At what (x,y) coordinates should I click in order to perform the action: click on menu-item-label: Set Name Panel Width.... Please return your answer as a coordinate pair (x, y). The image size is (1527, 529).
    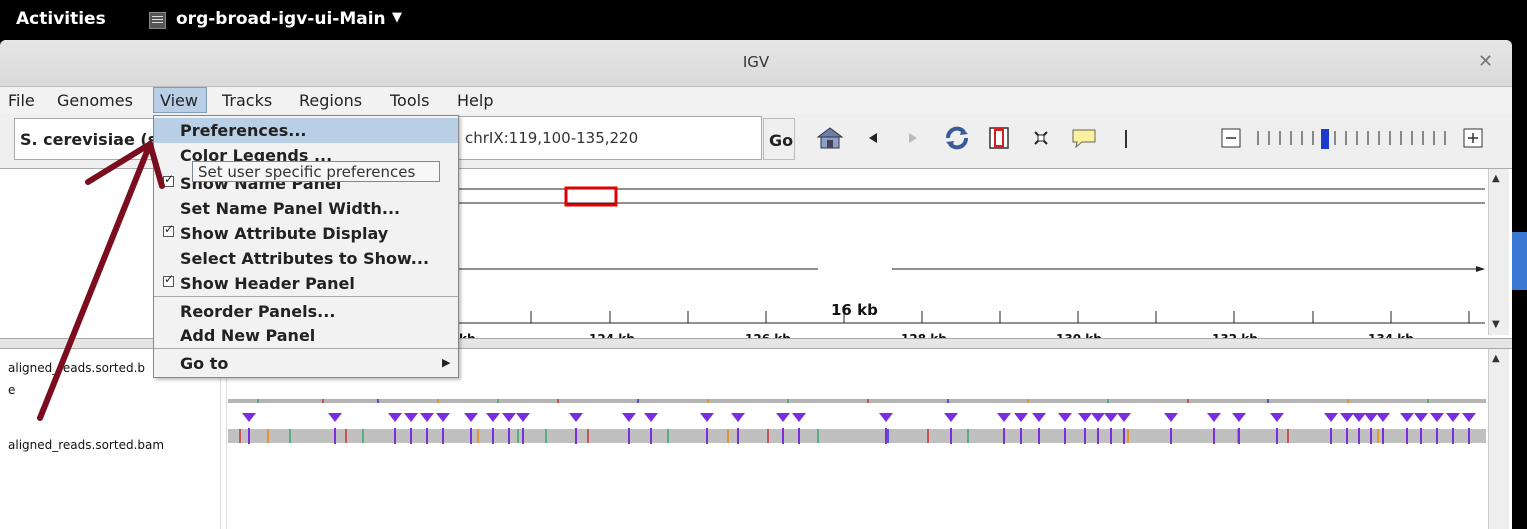
    Looking at the image, I should click on (290, 208).